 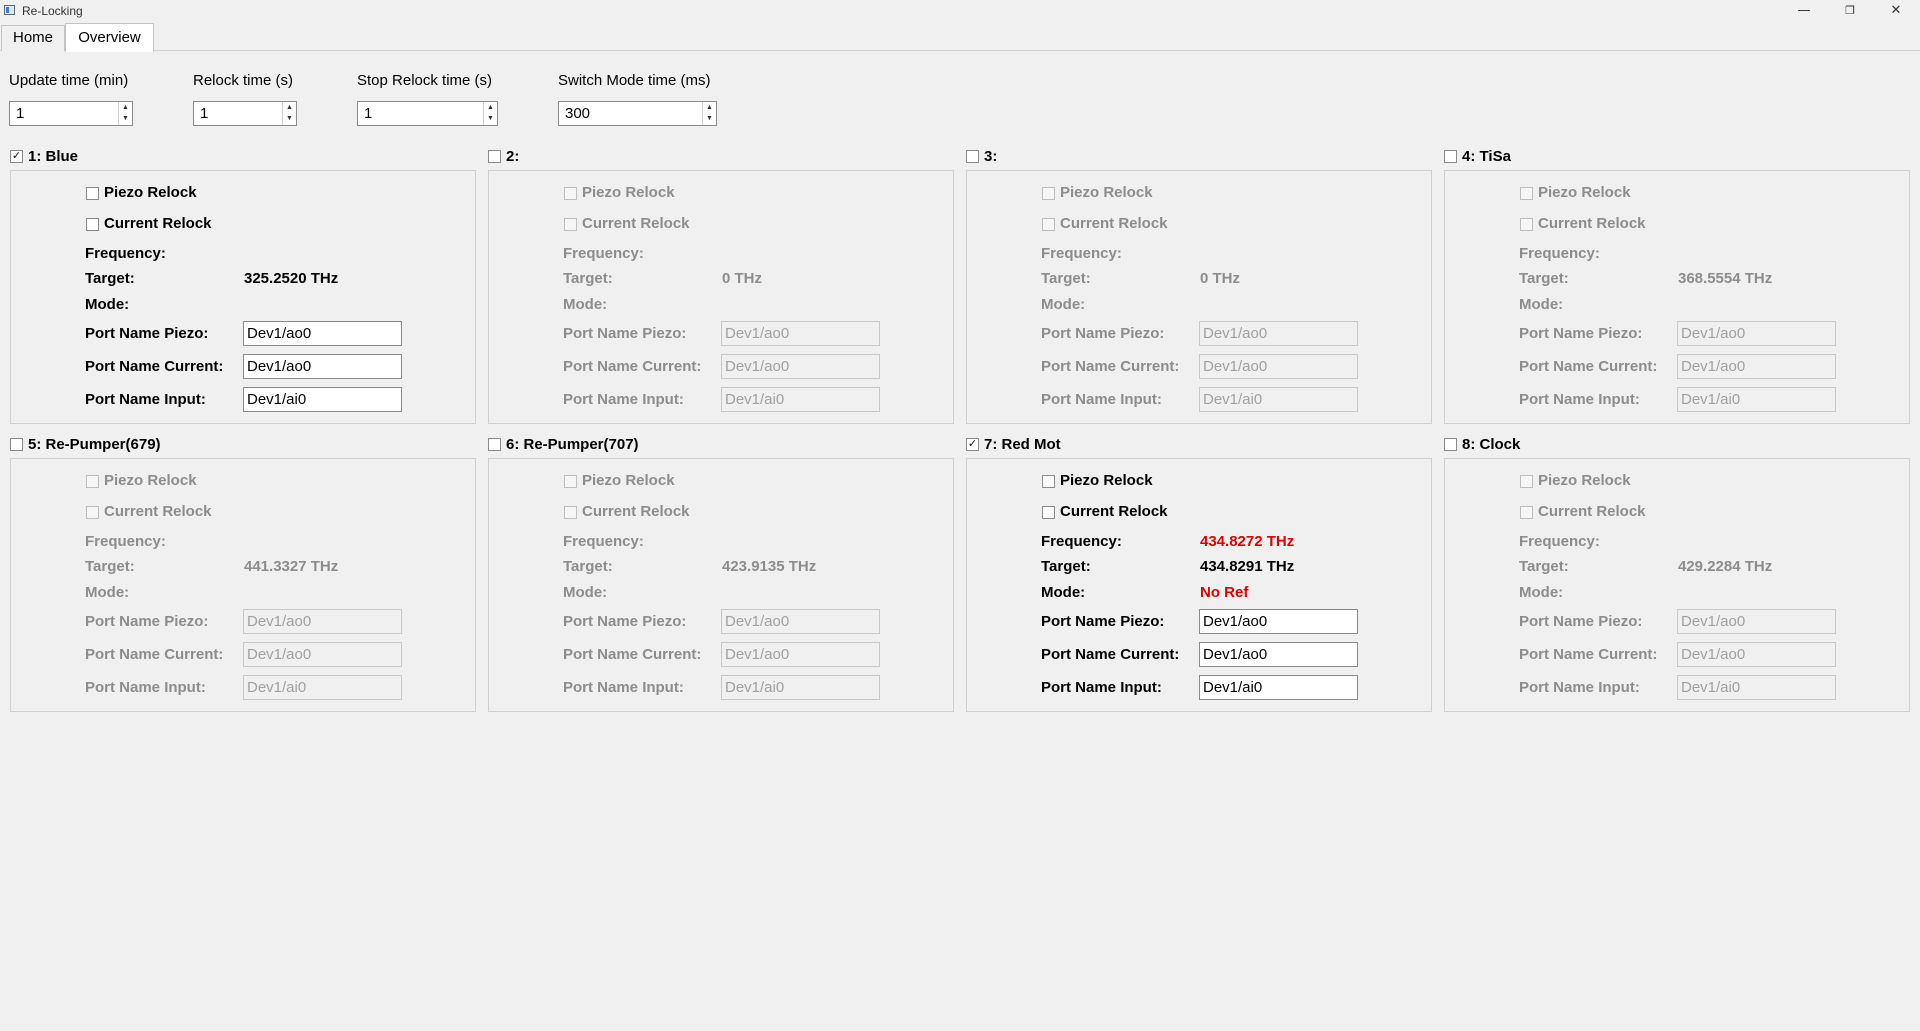 What do you see at coordinates (20, 113) in the screenshot?
I see `update-time-value: 1` at bounding box center [20, 113].